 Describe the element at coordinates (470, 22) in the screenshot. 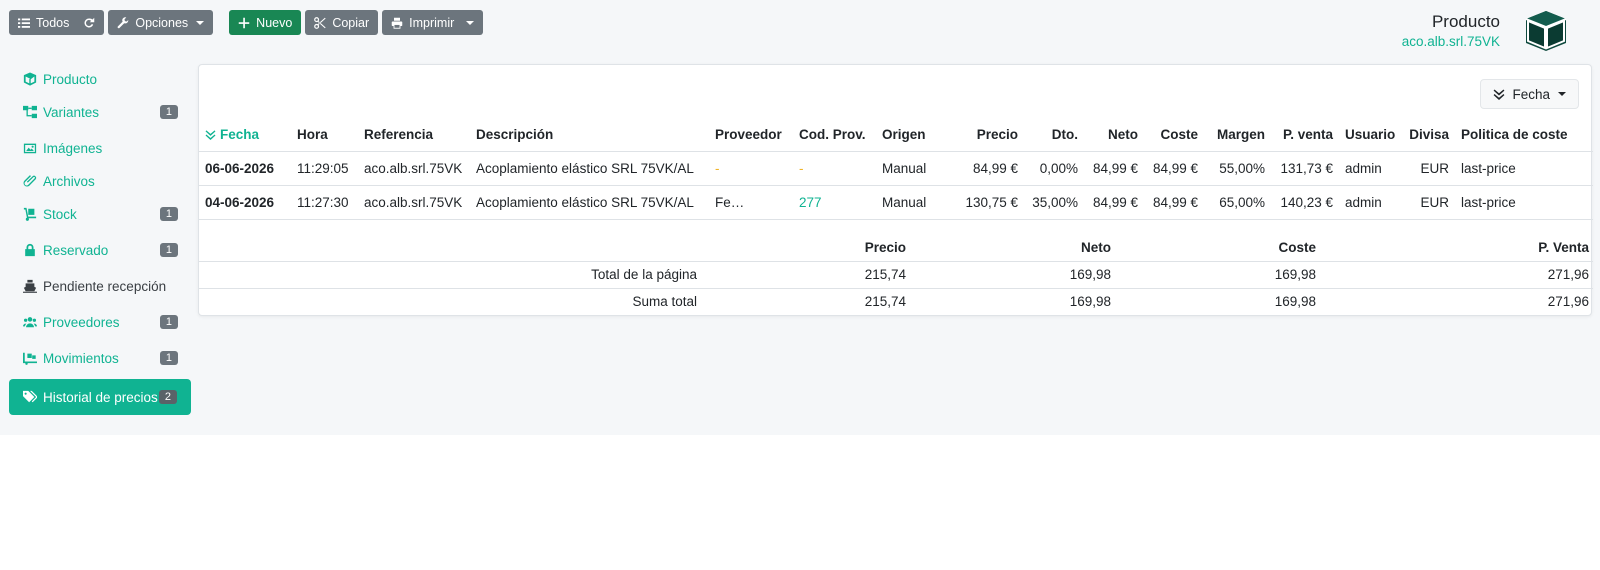

I see `chevron-down-icon` at that location.